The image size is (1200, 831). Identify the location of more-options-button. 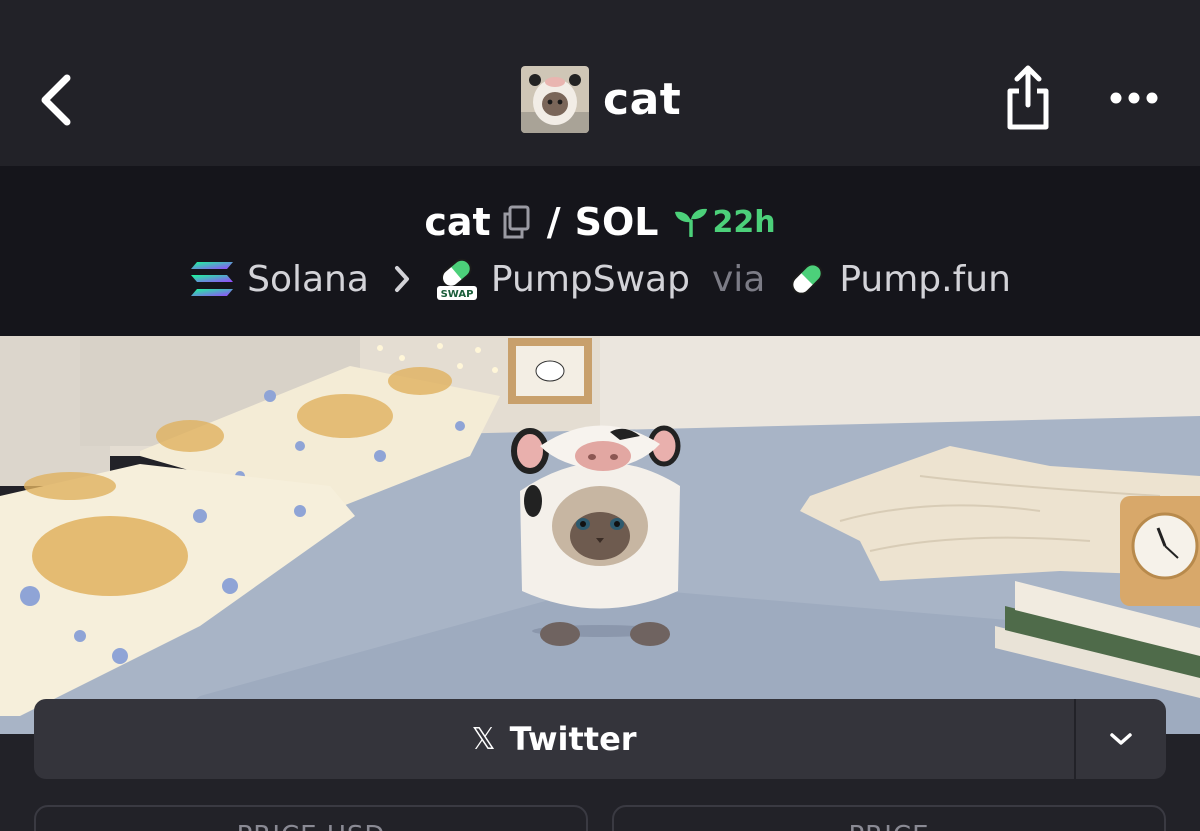
(1134, 98).